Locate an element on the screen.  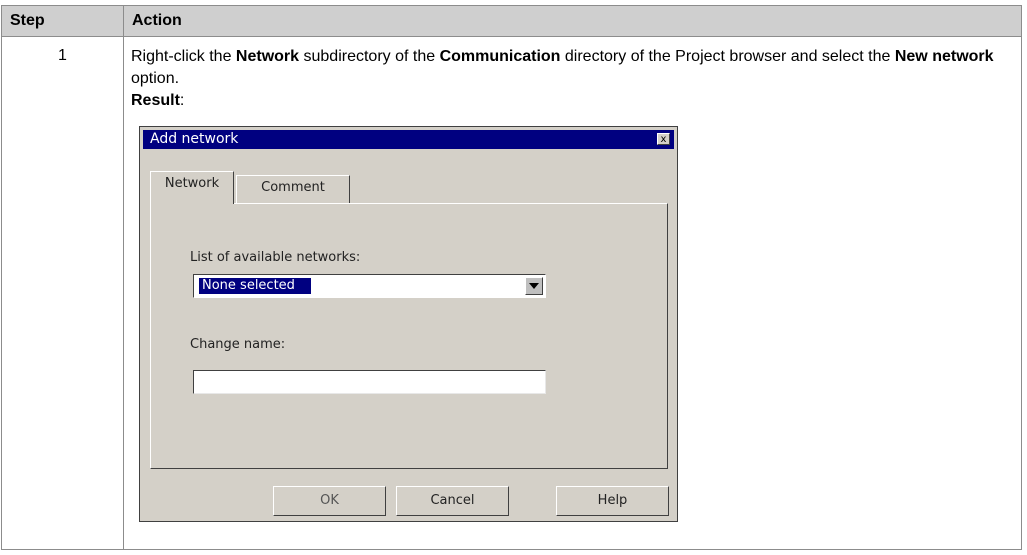
communication-term: Communication is located at coordinates (500, 56).